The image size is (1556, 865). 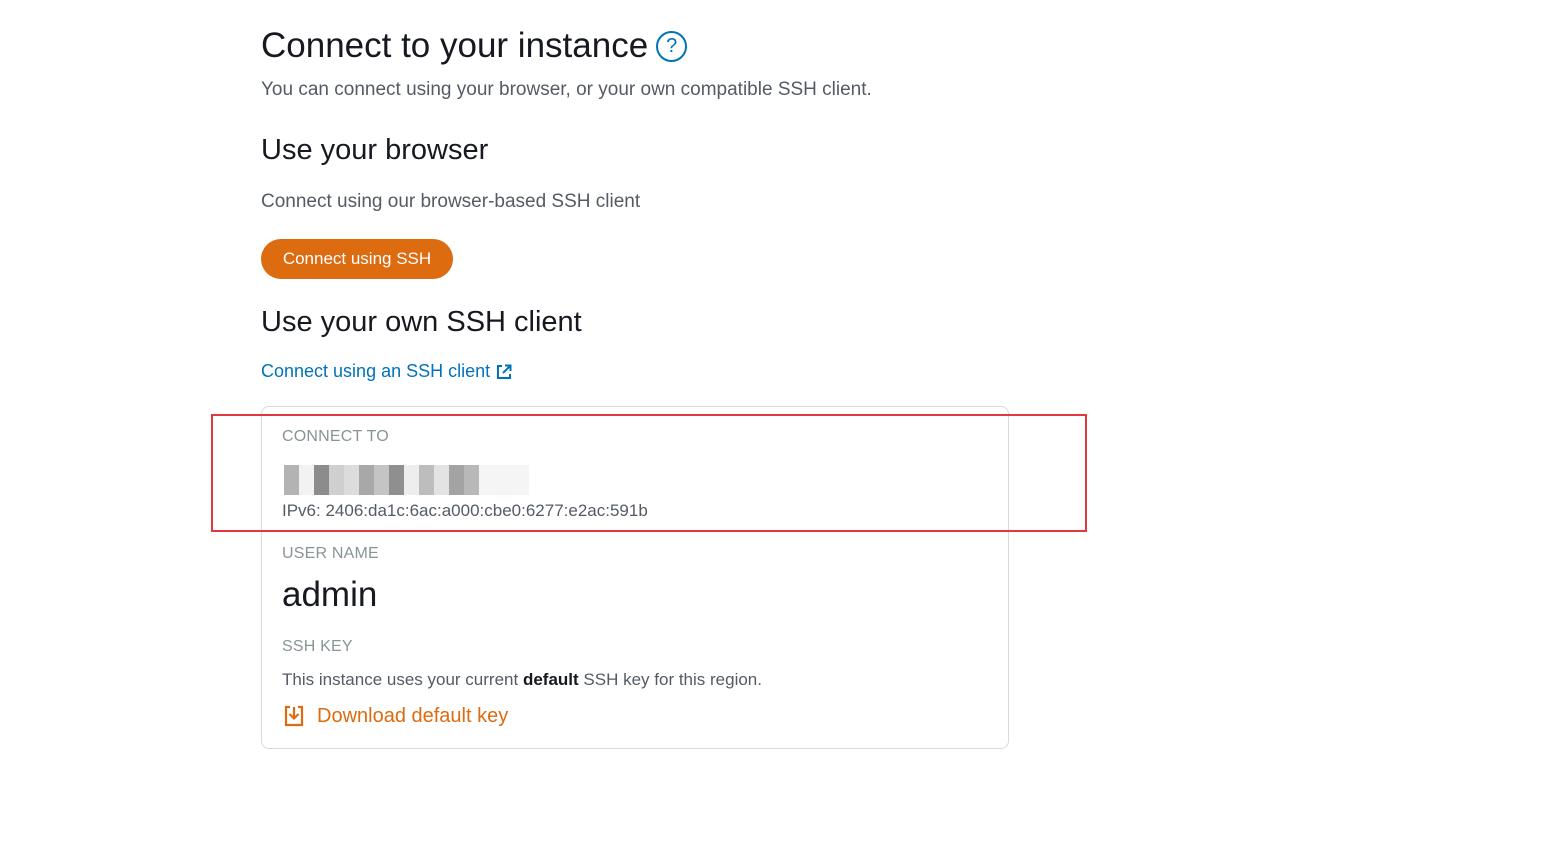 What do you see at coordinates (375, 150) in the screenshot?
I see `browser-section-heading: Use your browser` at bounding box center [375, 150].